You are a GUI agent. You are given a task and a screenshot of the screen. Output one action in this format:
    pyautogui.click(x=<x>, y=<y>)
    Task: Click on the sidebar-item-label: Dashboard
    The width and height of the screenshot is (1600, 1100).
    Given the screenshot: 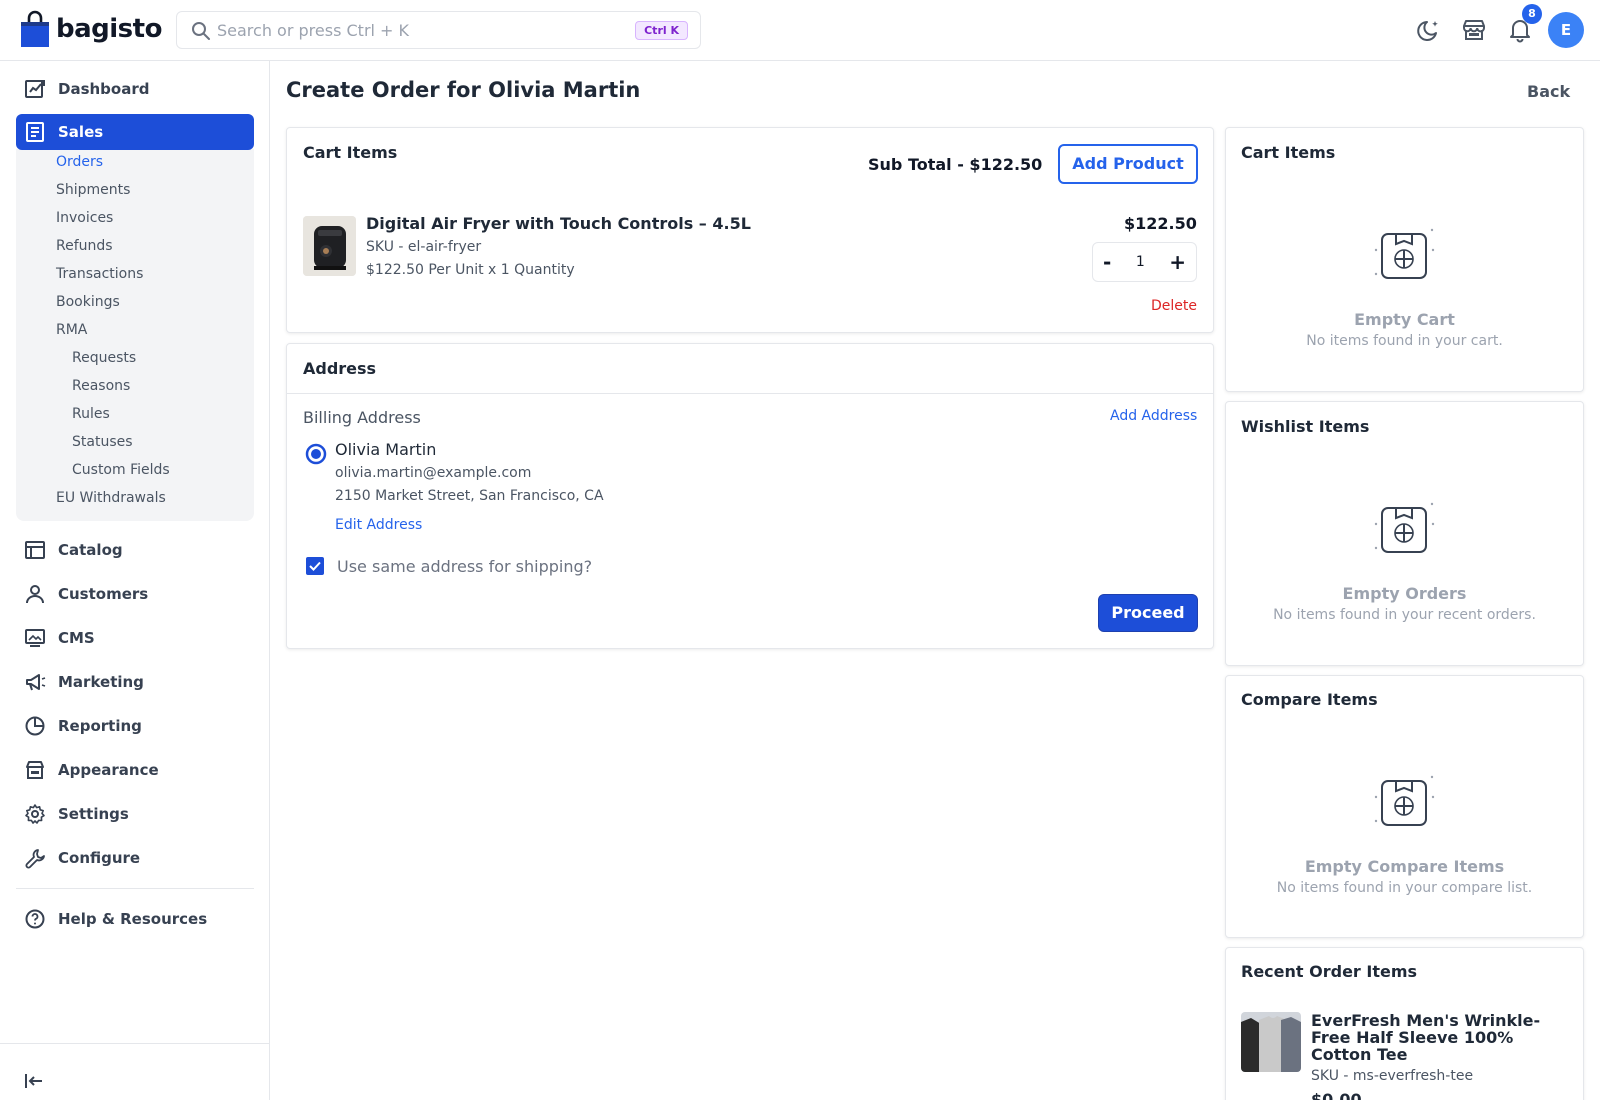 What is the action you would take?
    pyautogui.click(x=104, y=89)
    